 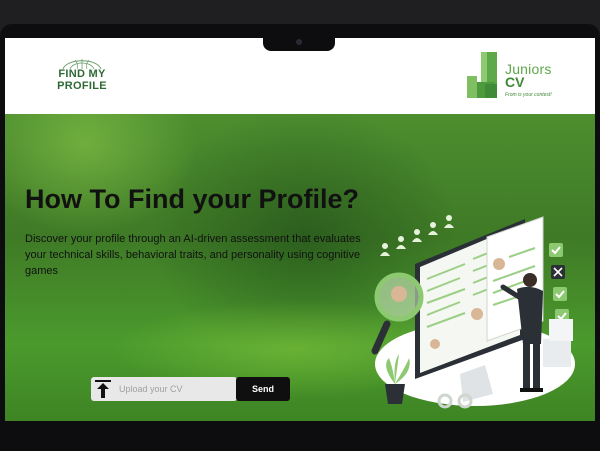 I want to click on logo-text-line2: PROFILE, so click(x=82, y=86).